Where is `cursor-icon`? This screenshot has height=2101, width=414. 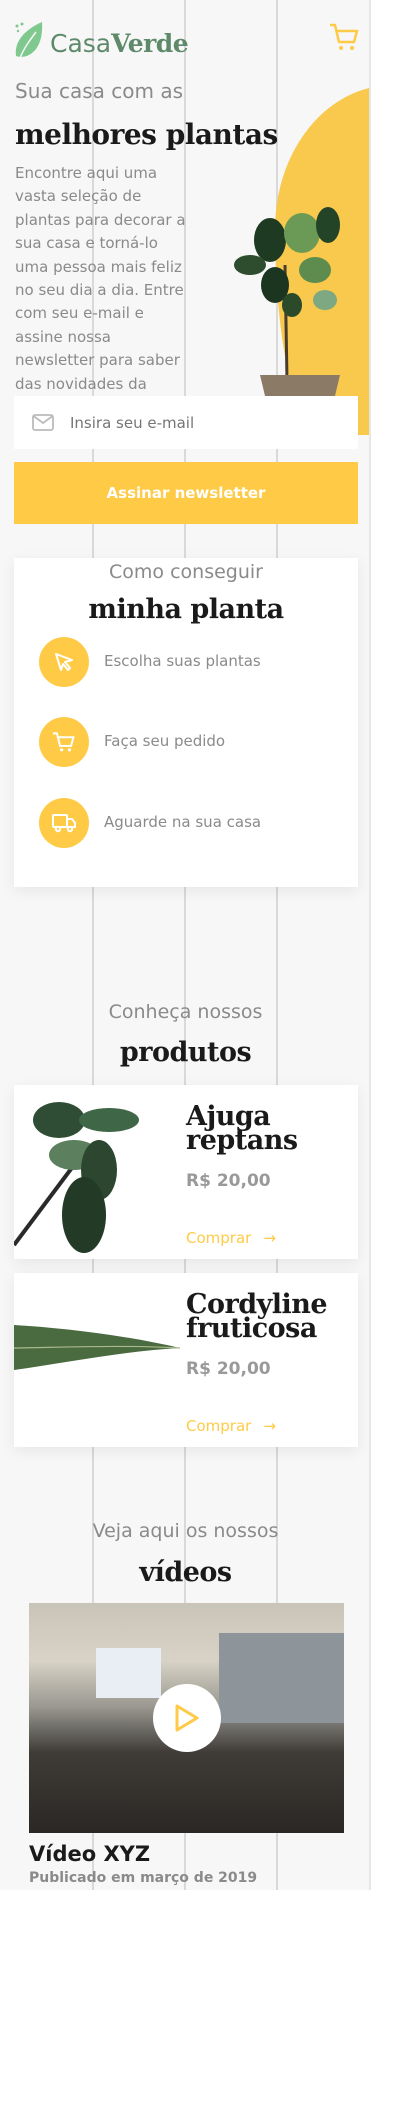
cursor-icon is located at coordinates (64, 662).